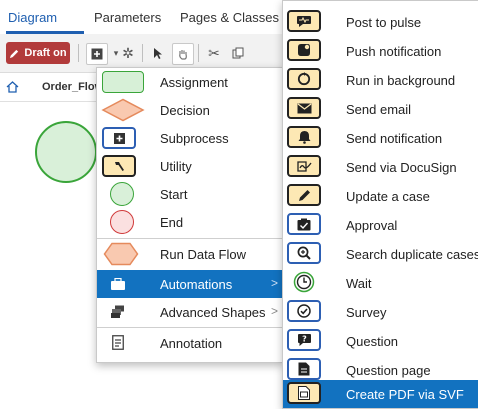  What do you see at coordinates (123, 110) in the screenshot?
I see `decision-shape-icon` at bounding box center [123, 110].